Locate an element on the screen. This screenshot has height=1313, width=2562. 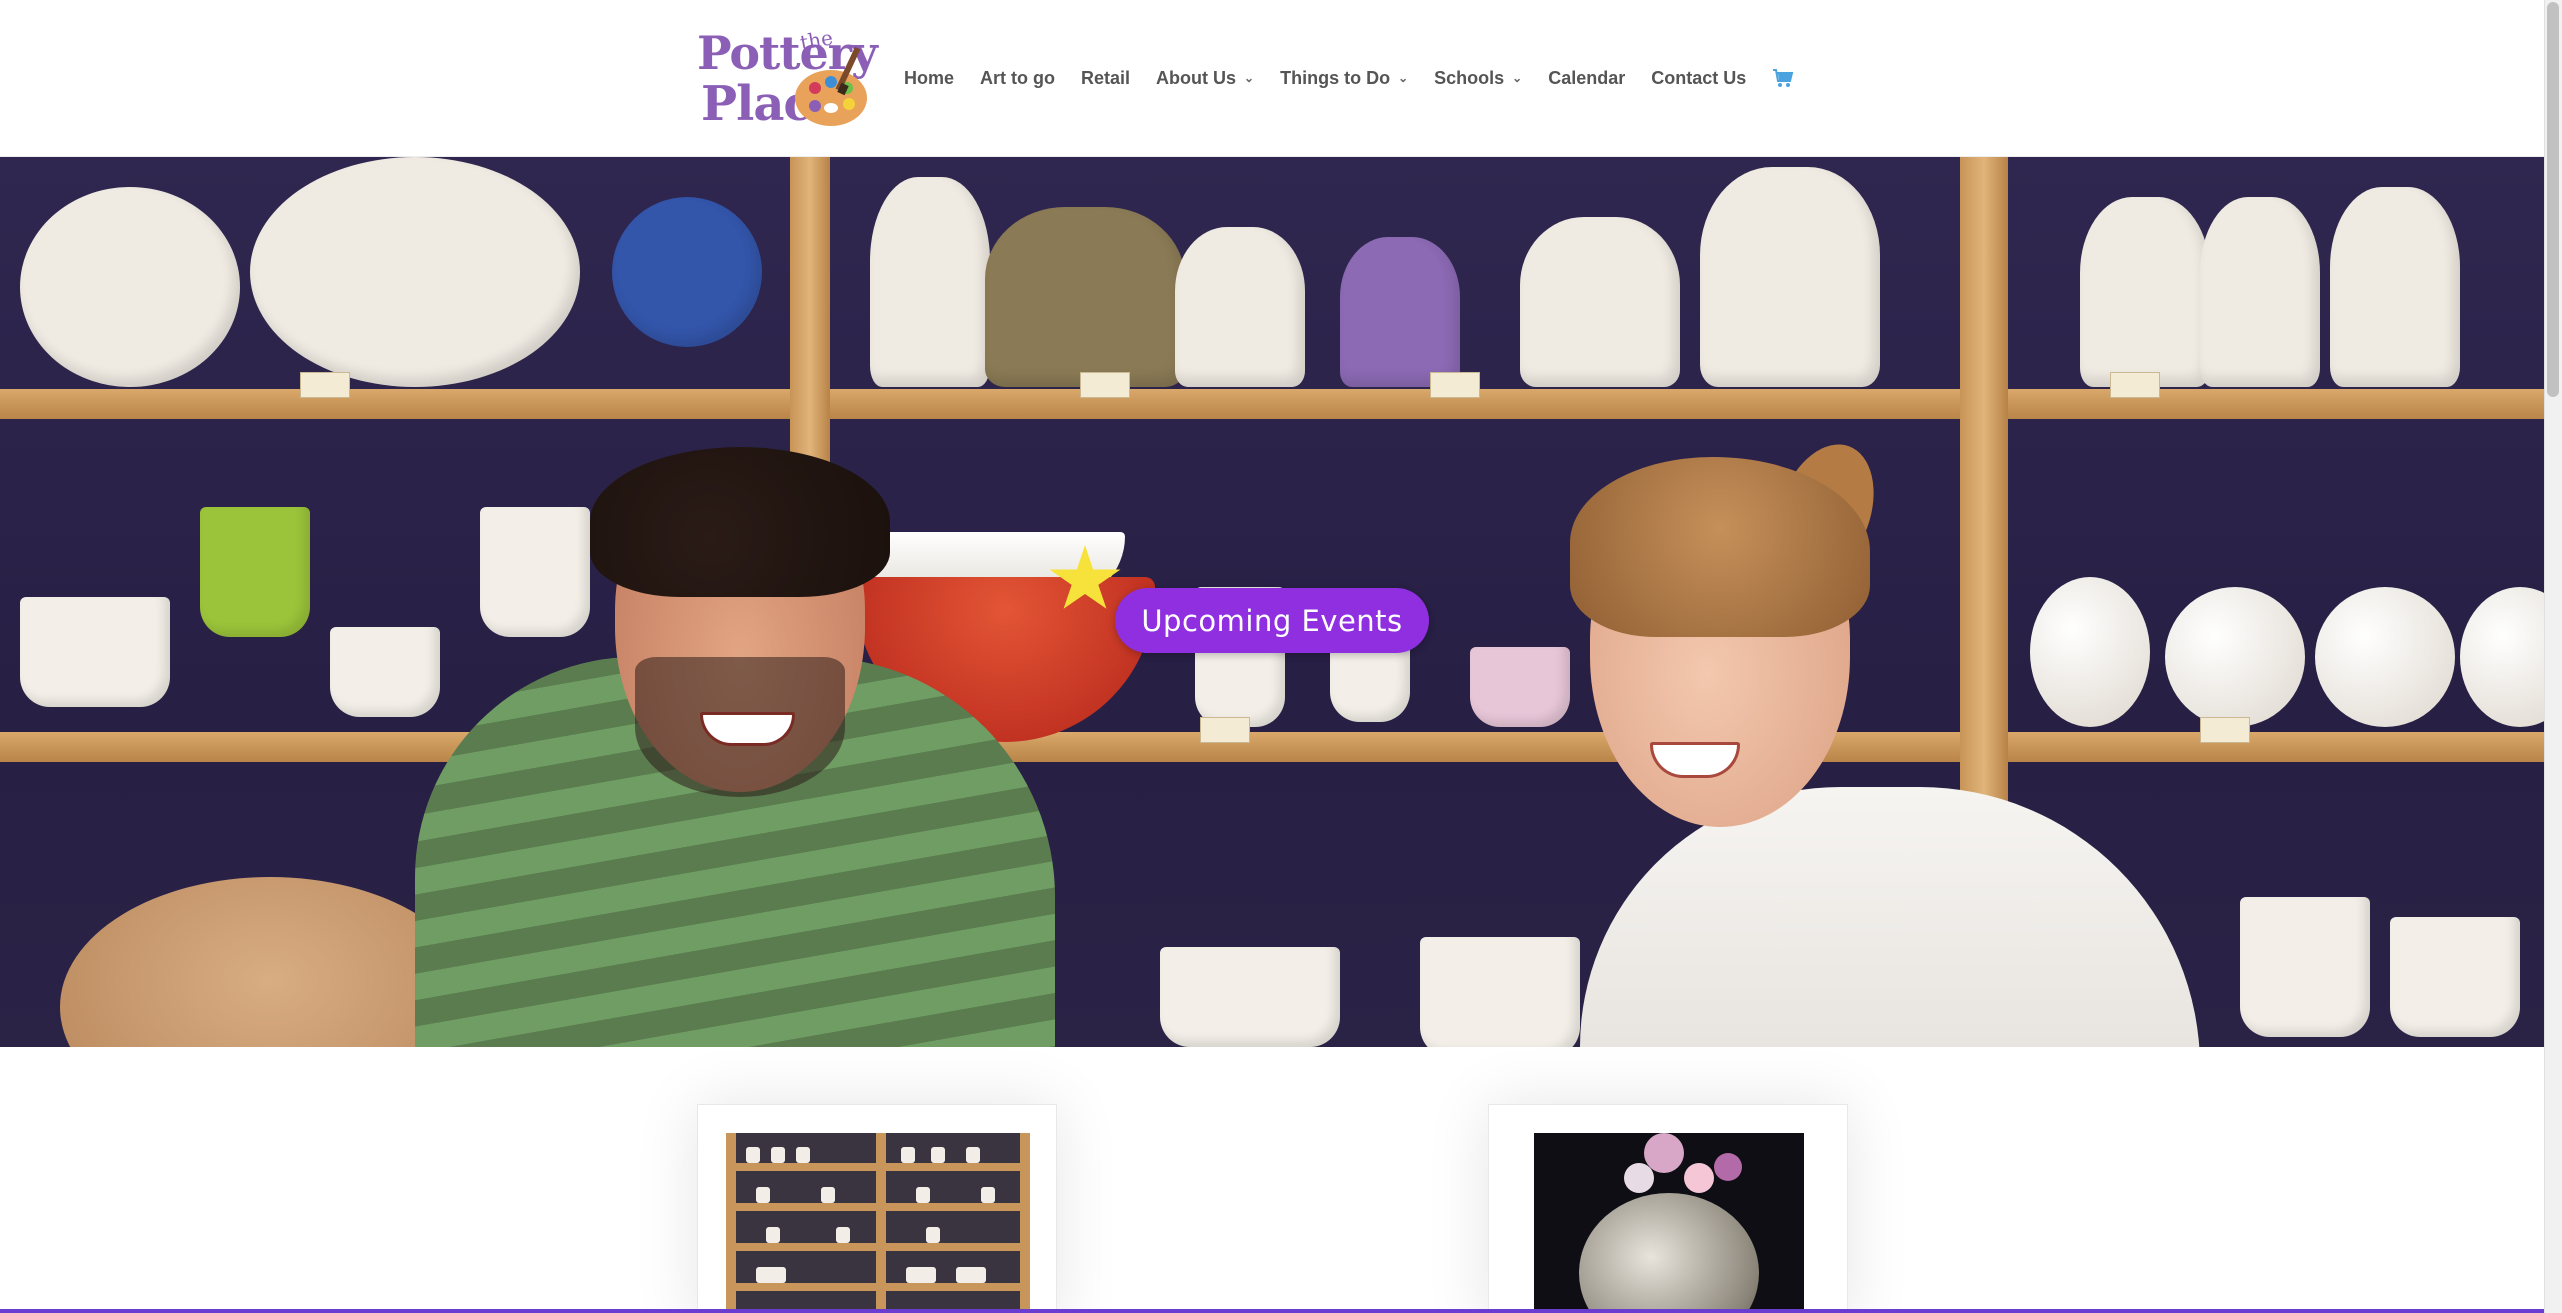
nav-item-about-us: About Us ⌄ is located at coordinates (1205, 78).